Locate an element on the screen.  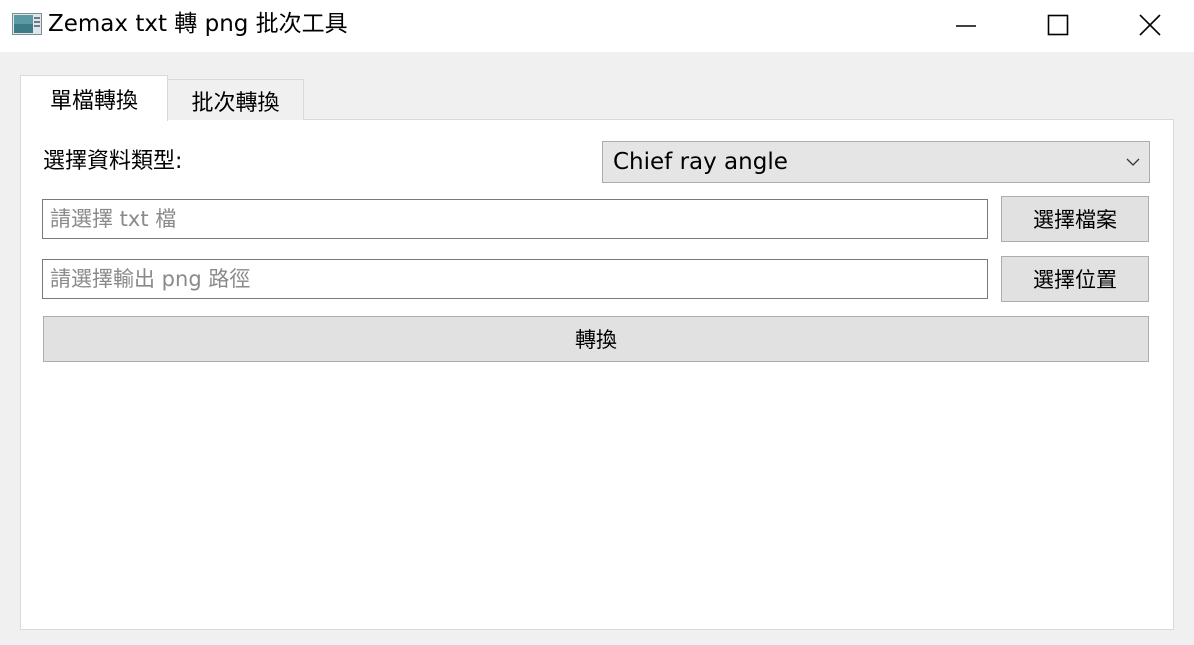
minimize-icon is located at coordinates (966, 26).